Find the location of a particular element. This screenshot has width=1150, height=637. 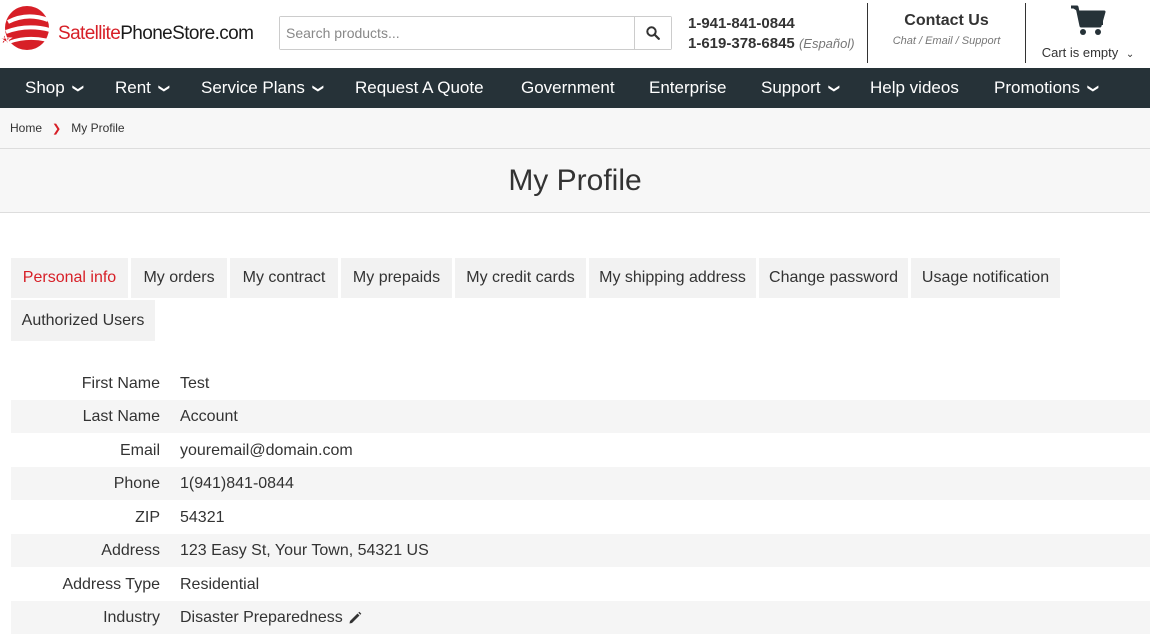

nav-service-plans: Service Plans ❯ is located at coordinates (263, 88).